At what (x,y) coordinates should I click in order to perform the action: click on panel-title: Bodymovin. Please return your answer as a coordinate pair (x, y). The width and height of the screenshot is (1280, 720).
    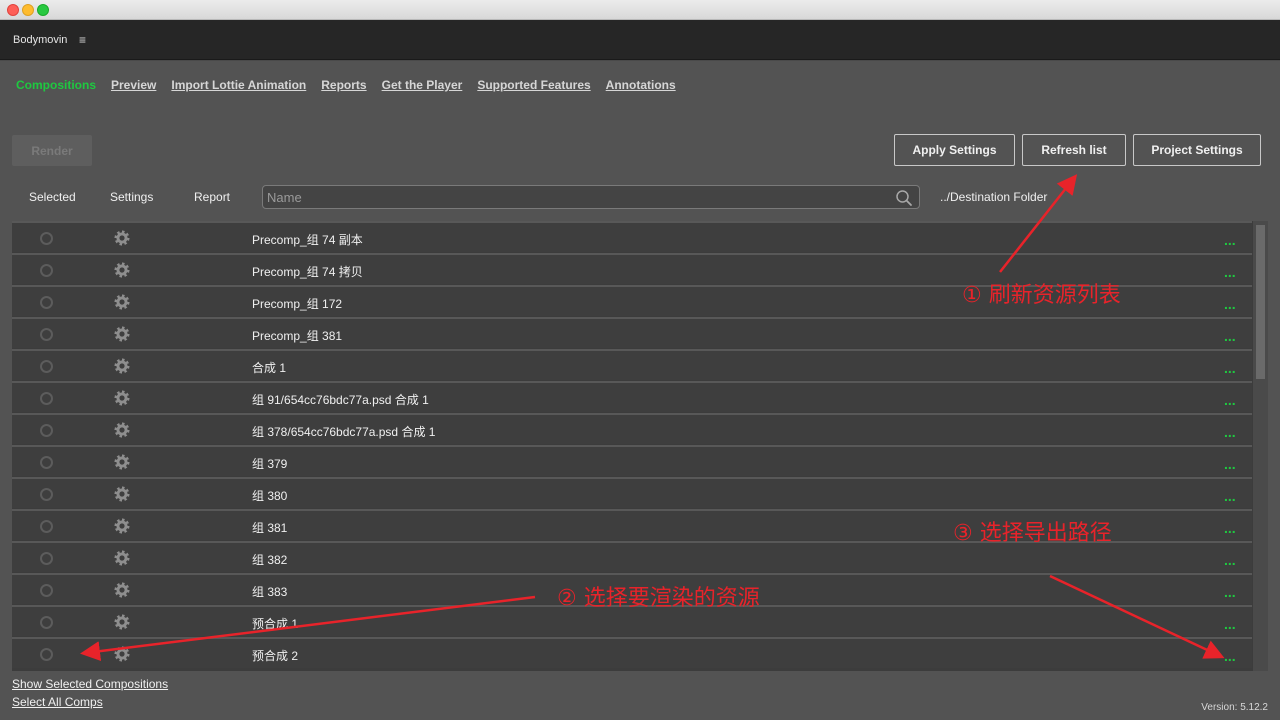
    Looking at the image, I should click on (40, 40).